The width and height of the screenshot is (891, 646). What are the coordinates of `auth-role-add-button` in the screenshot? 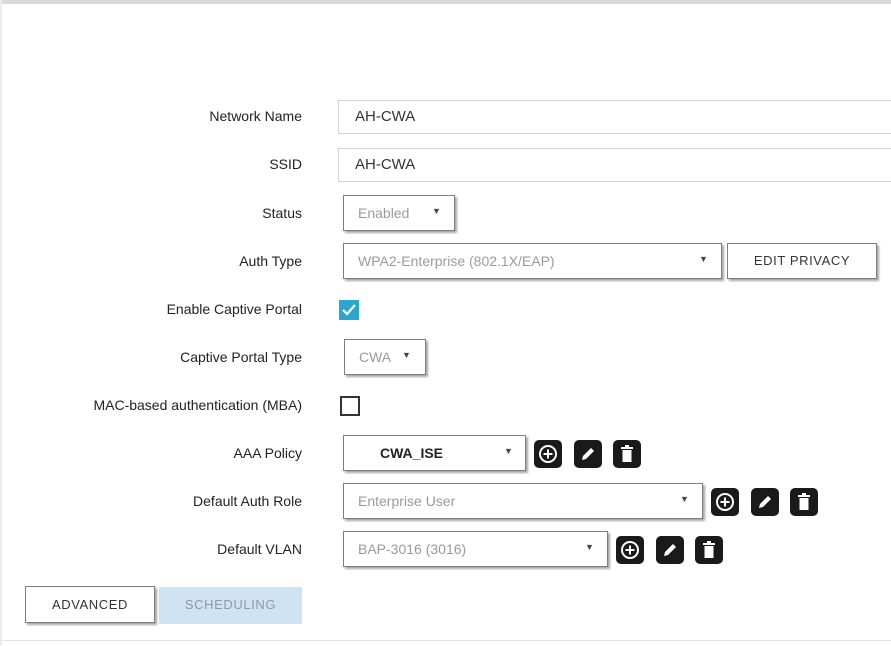 It's located at (725, 502).